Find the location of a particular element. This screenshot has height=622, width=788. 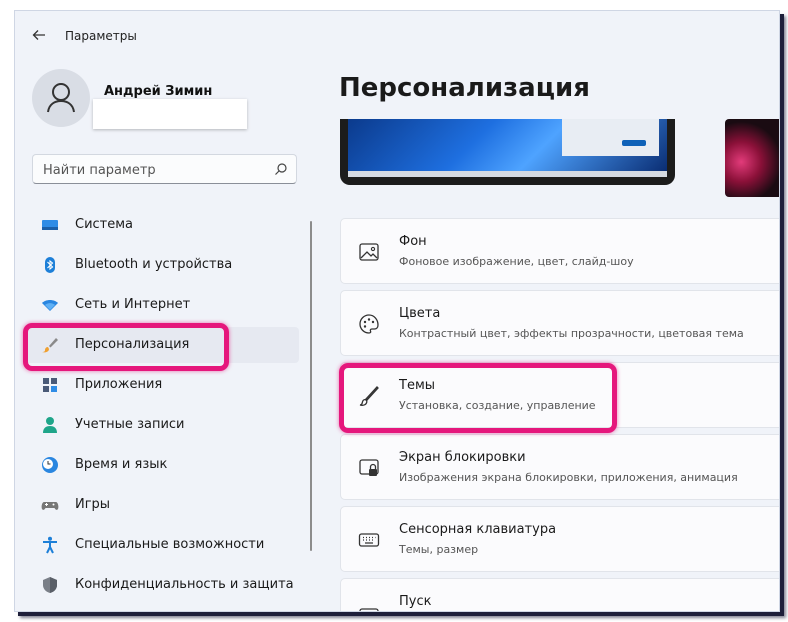

title-bar: Параметры is located at coordinates (397, 37).